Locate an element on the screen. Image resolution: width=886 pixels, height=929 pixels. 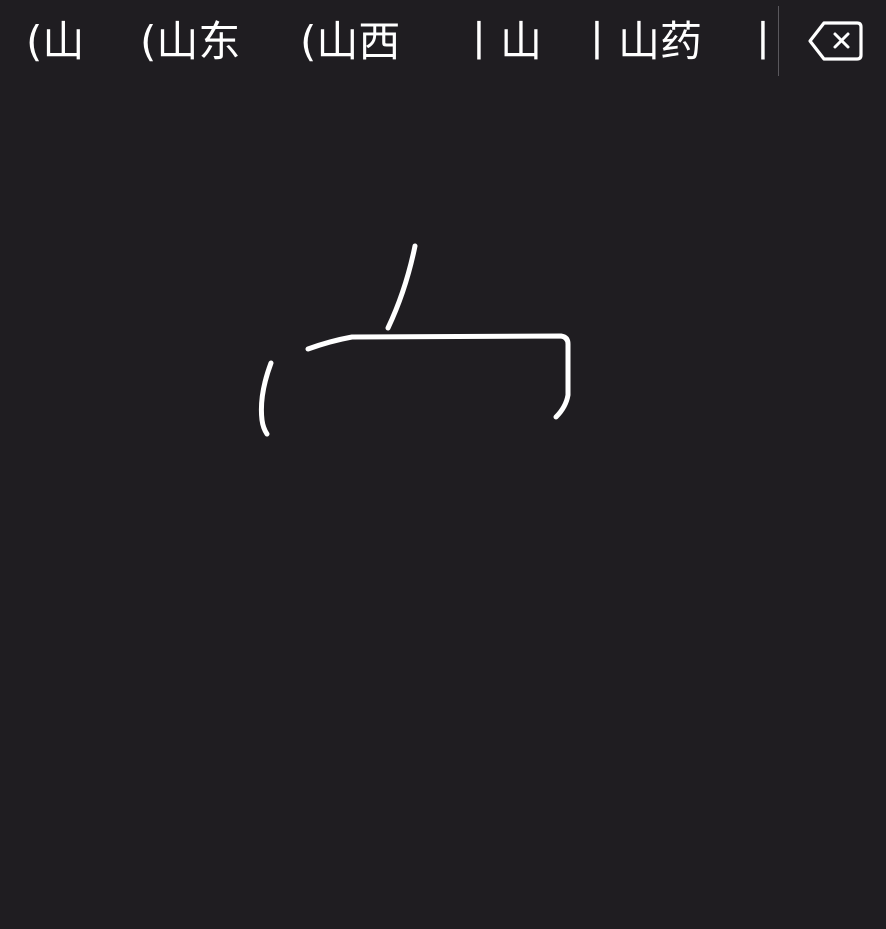
candidate-bar: (山 (山东 (山西 丨山 丨山药 丨山 is located at coordinates (443, 43).